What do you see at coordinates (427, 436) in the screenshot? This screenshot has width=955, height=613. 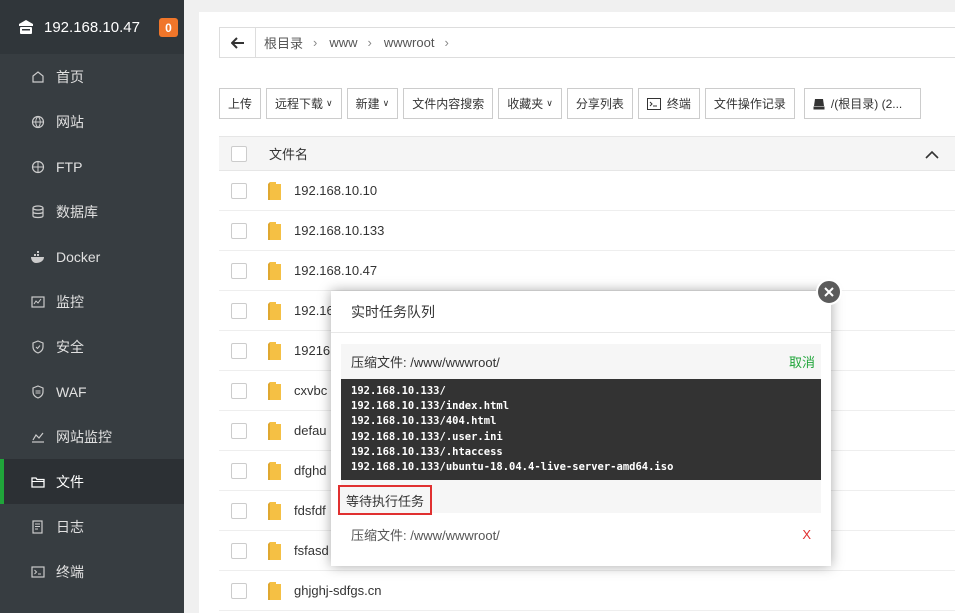 I see `console-line: 192.168.10.133/.user.ini` at bounding box center [427, 436].